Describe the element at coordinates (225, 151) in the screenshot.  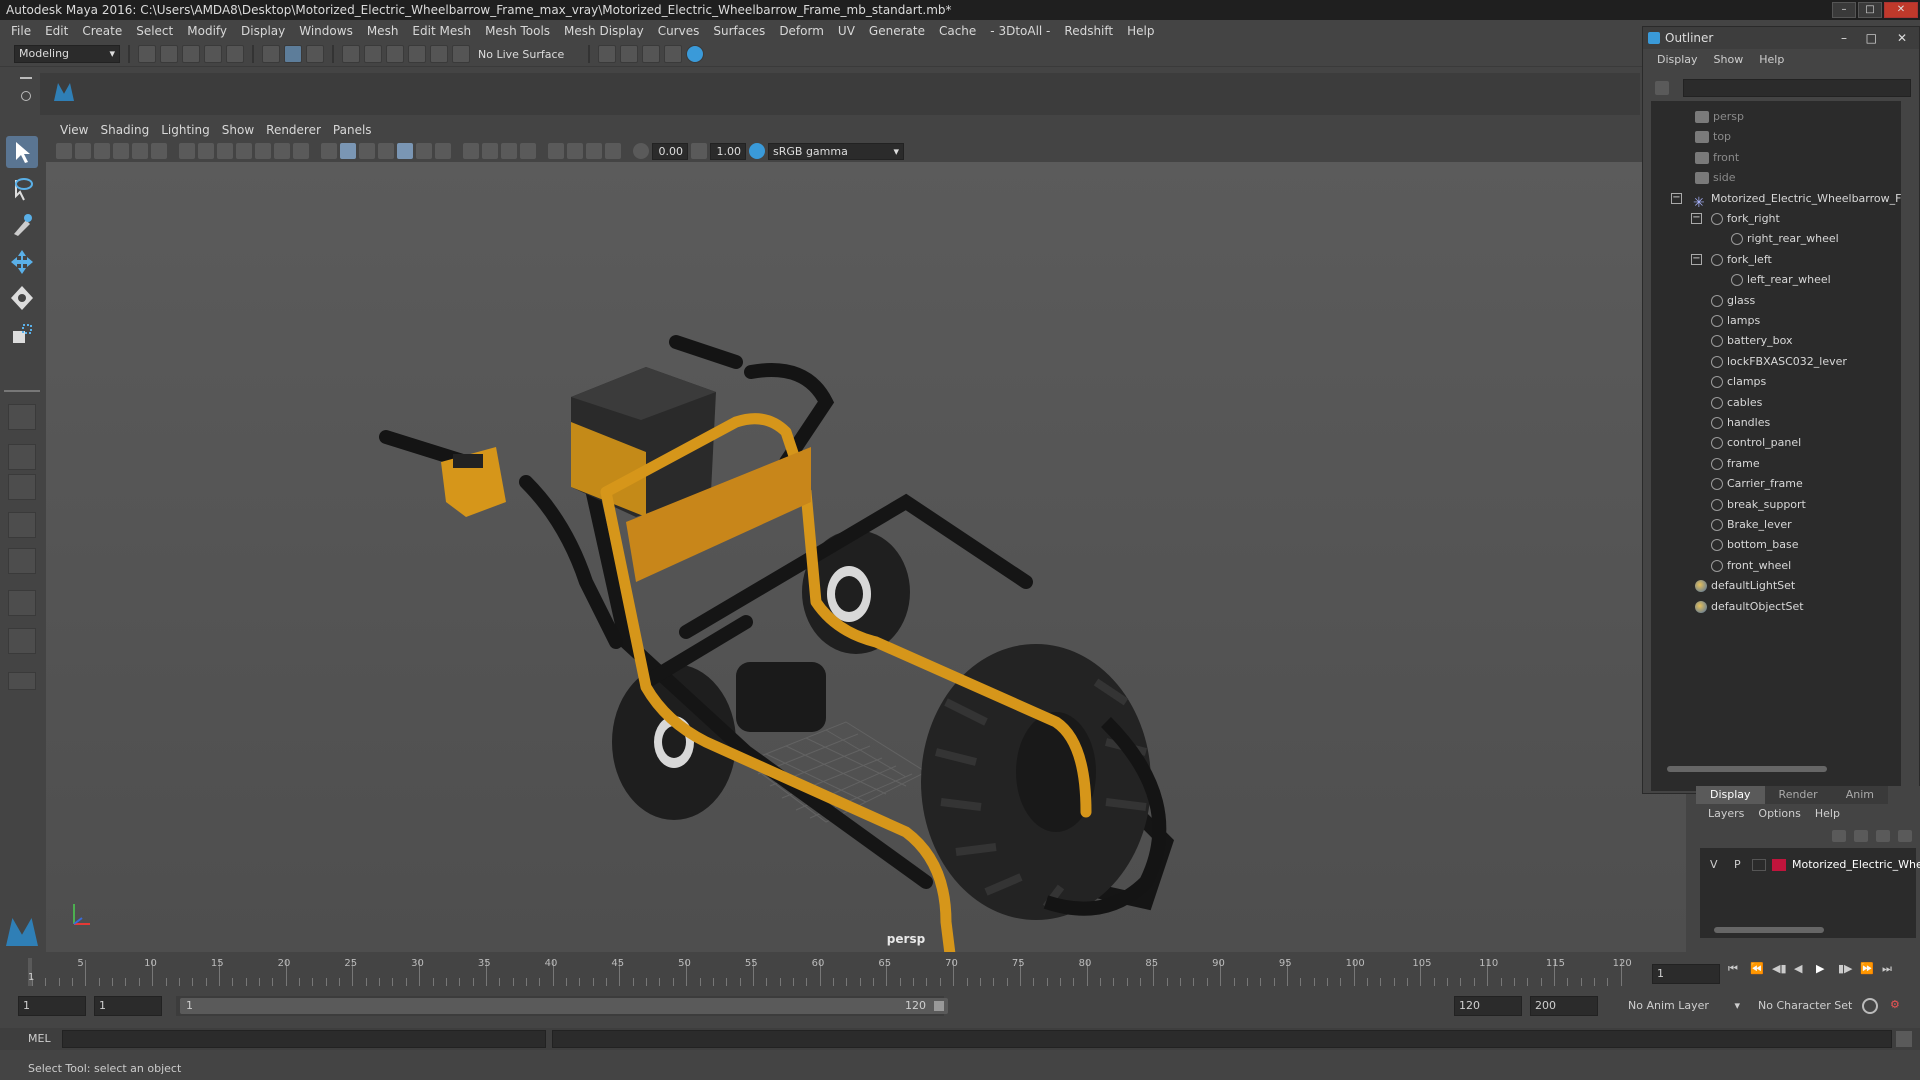
I see `resolution-gate-icon` at that location.